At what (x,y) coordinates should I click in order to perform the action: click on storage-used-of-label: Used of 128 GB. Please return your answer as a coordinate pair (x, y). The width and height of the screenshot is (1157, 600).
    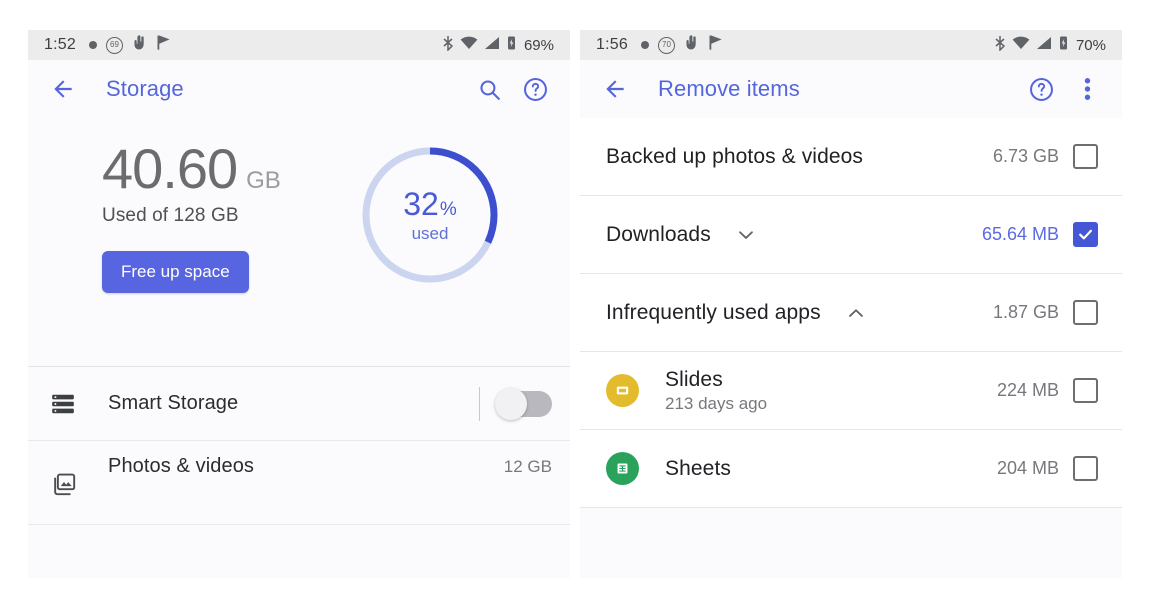
    Looking at the image, I should click on (170, 215).